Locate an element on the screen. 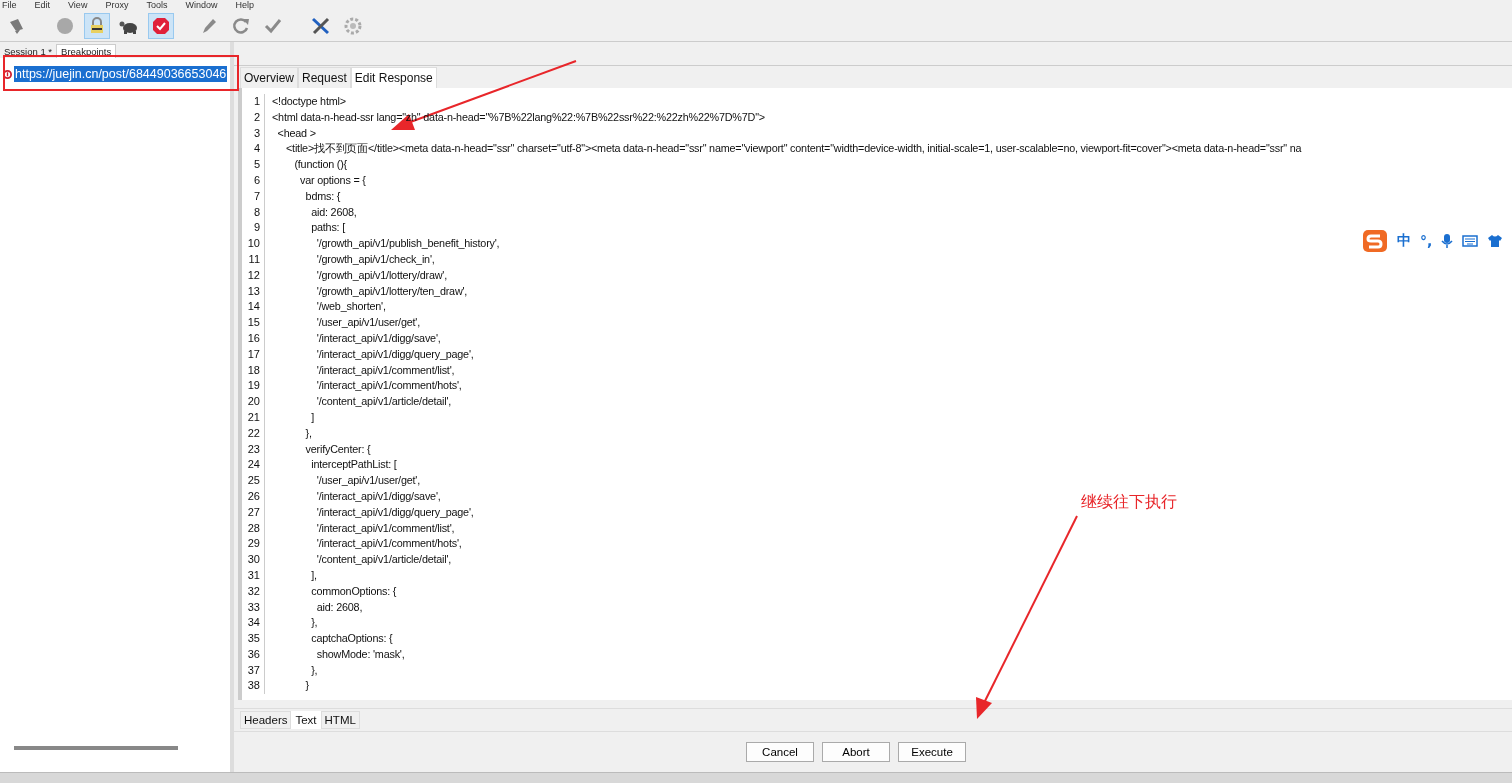 The height and width of the screenshot is (783, 1512). menu-item: File is located at coordinates (9, 5).